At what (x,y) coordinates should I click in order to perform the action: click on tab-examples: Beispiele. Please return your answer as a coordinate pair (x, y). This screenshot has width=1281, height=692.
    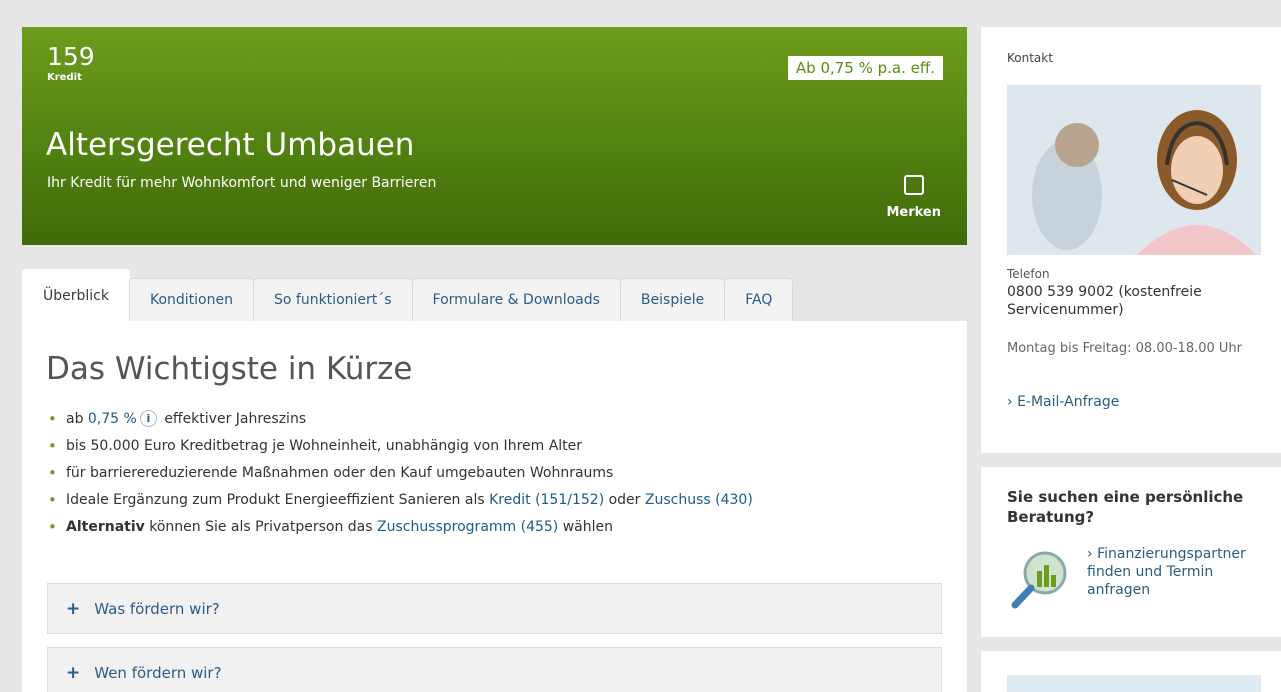
    Looking at the image, I should click on (672, 299).